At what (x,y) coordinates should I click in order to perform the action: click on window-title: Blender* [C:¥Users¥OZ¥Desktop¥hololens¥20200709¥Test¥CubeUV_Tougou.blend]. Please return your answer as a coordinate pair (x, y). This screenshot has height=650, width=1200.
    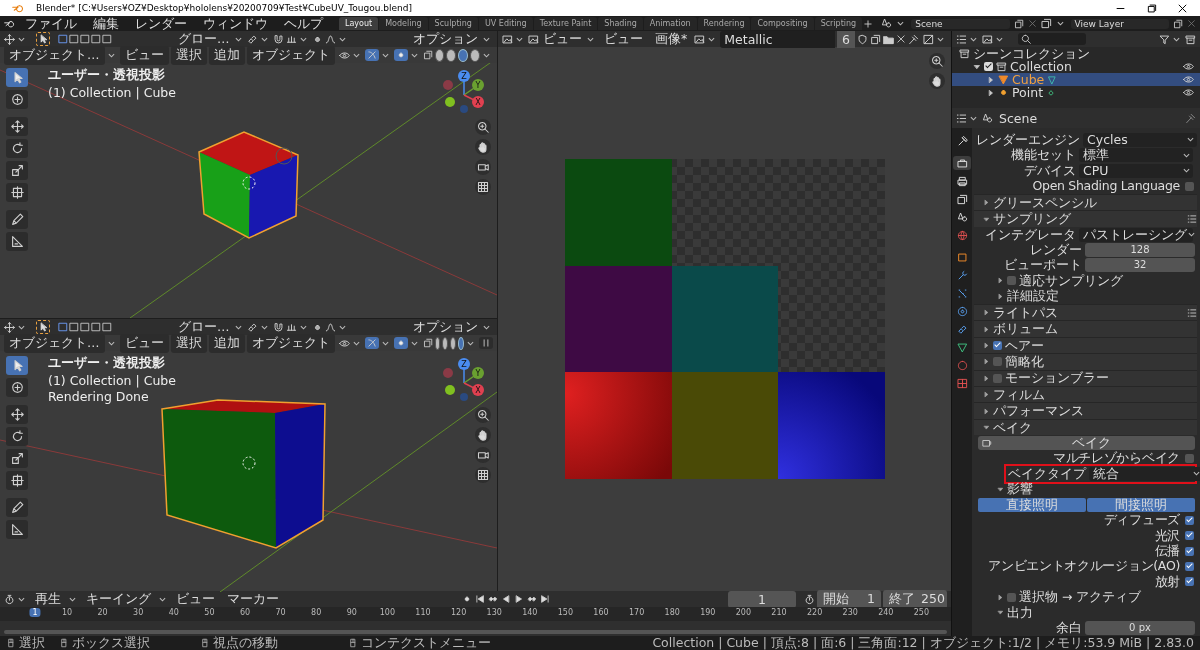
    Looking at the image, I should click on (224, 8).